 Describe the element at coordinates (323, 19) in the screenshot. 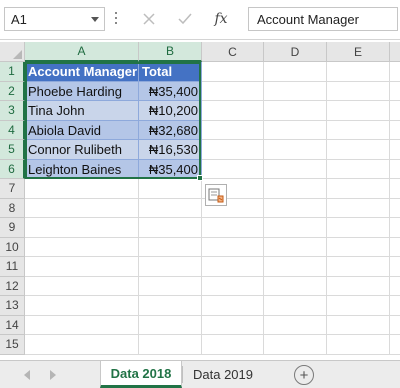

I see `formula-input: Account Manager` at that location.